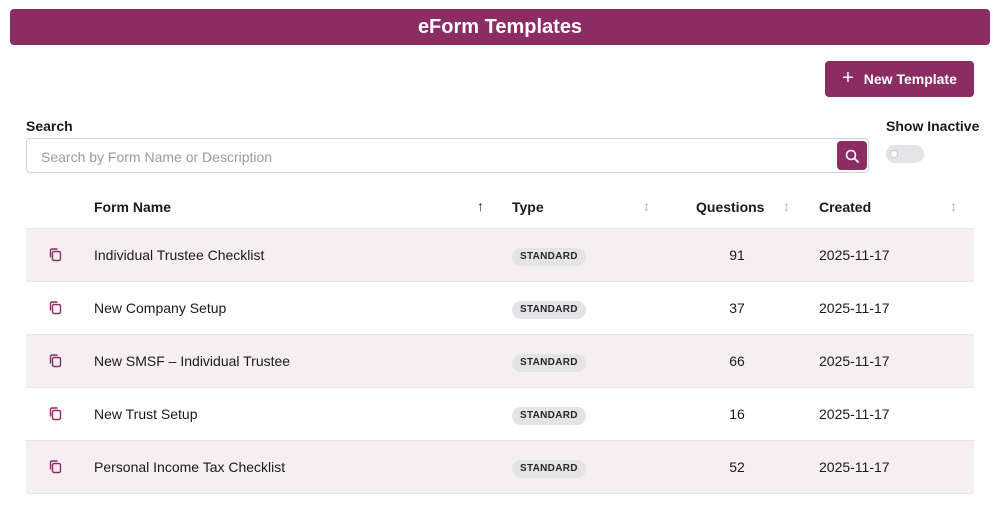 The height and width of the screenshot is (508, 995). Describe the element at coordinates (848, 78) in the screenshot. I see `plus-icon: +` at that location.